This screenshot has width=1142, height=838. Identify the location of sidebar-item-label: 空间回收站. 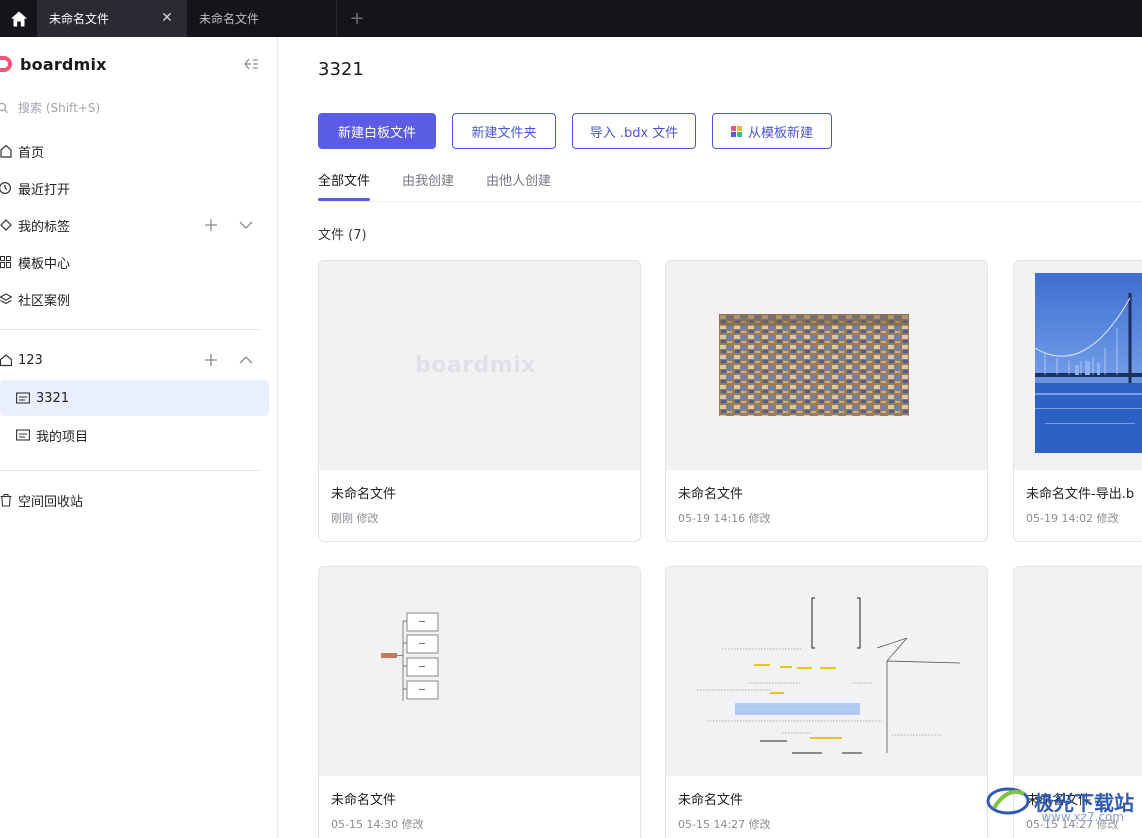
(51, 502).